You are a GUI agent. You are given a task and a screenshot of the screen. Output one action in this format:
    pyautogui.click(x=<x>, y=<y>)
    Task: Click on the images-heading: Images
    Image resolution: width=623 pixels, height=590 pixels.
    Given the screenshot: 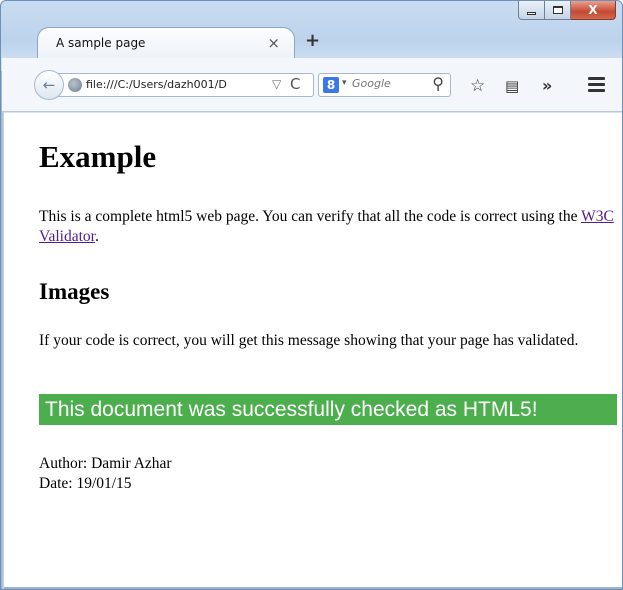 What is the action you would take?
    pyautogui.click(x=74, y=291)
    